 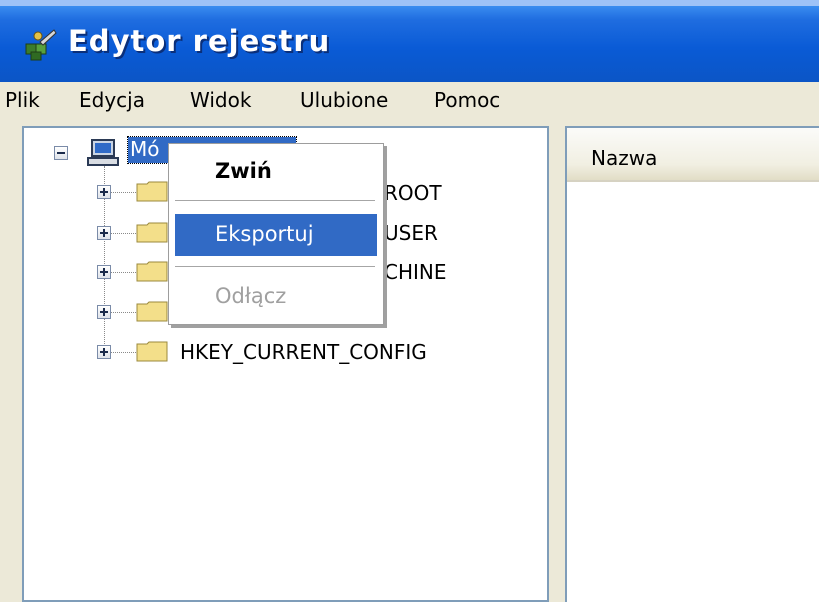 What do you see at coordinates (220, 100) in the screenshot?
I see `menu-widok: Widok` at bounding box center [220, 100].